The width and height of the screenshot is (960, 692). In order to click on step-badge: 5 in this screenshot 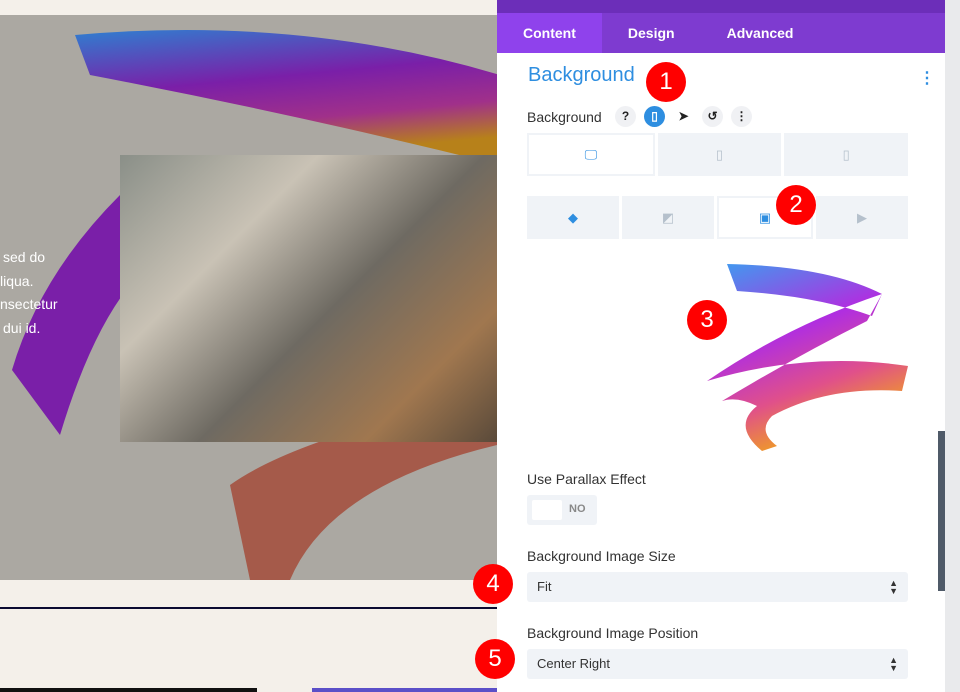, I will do `click(495, 659)`.